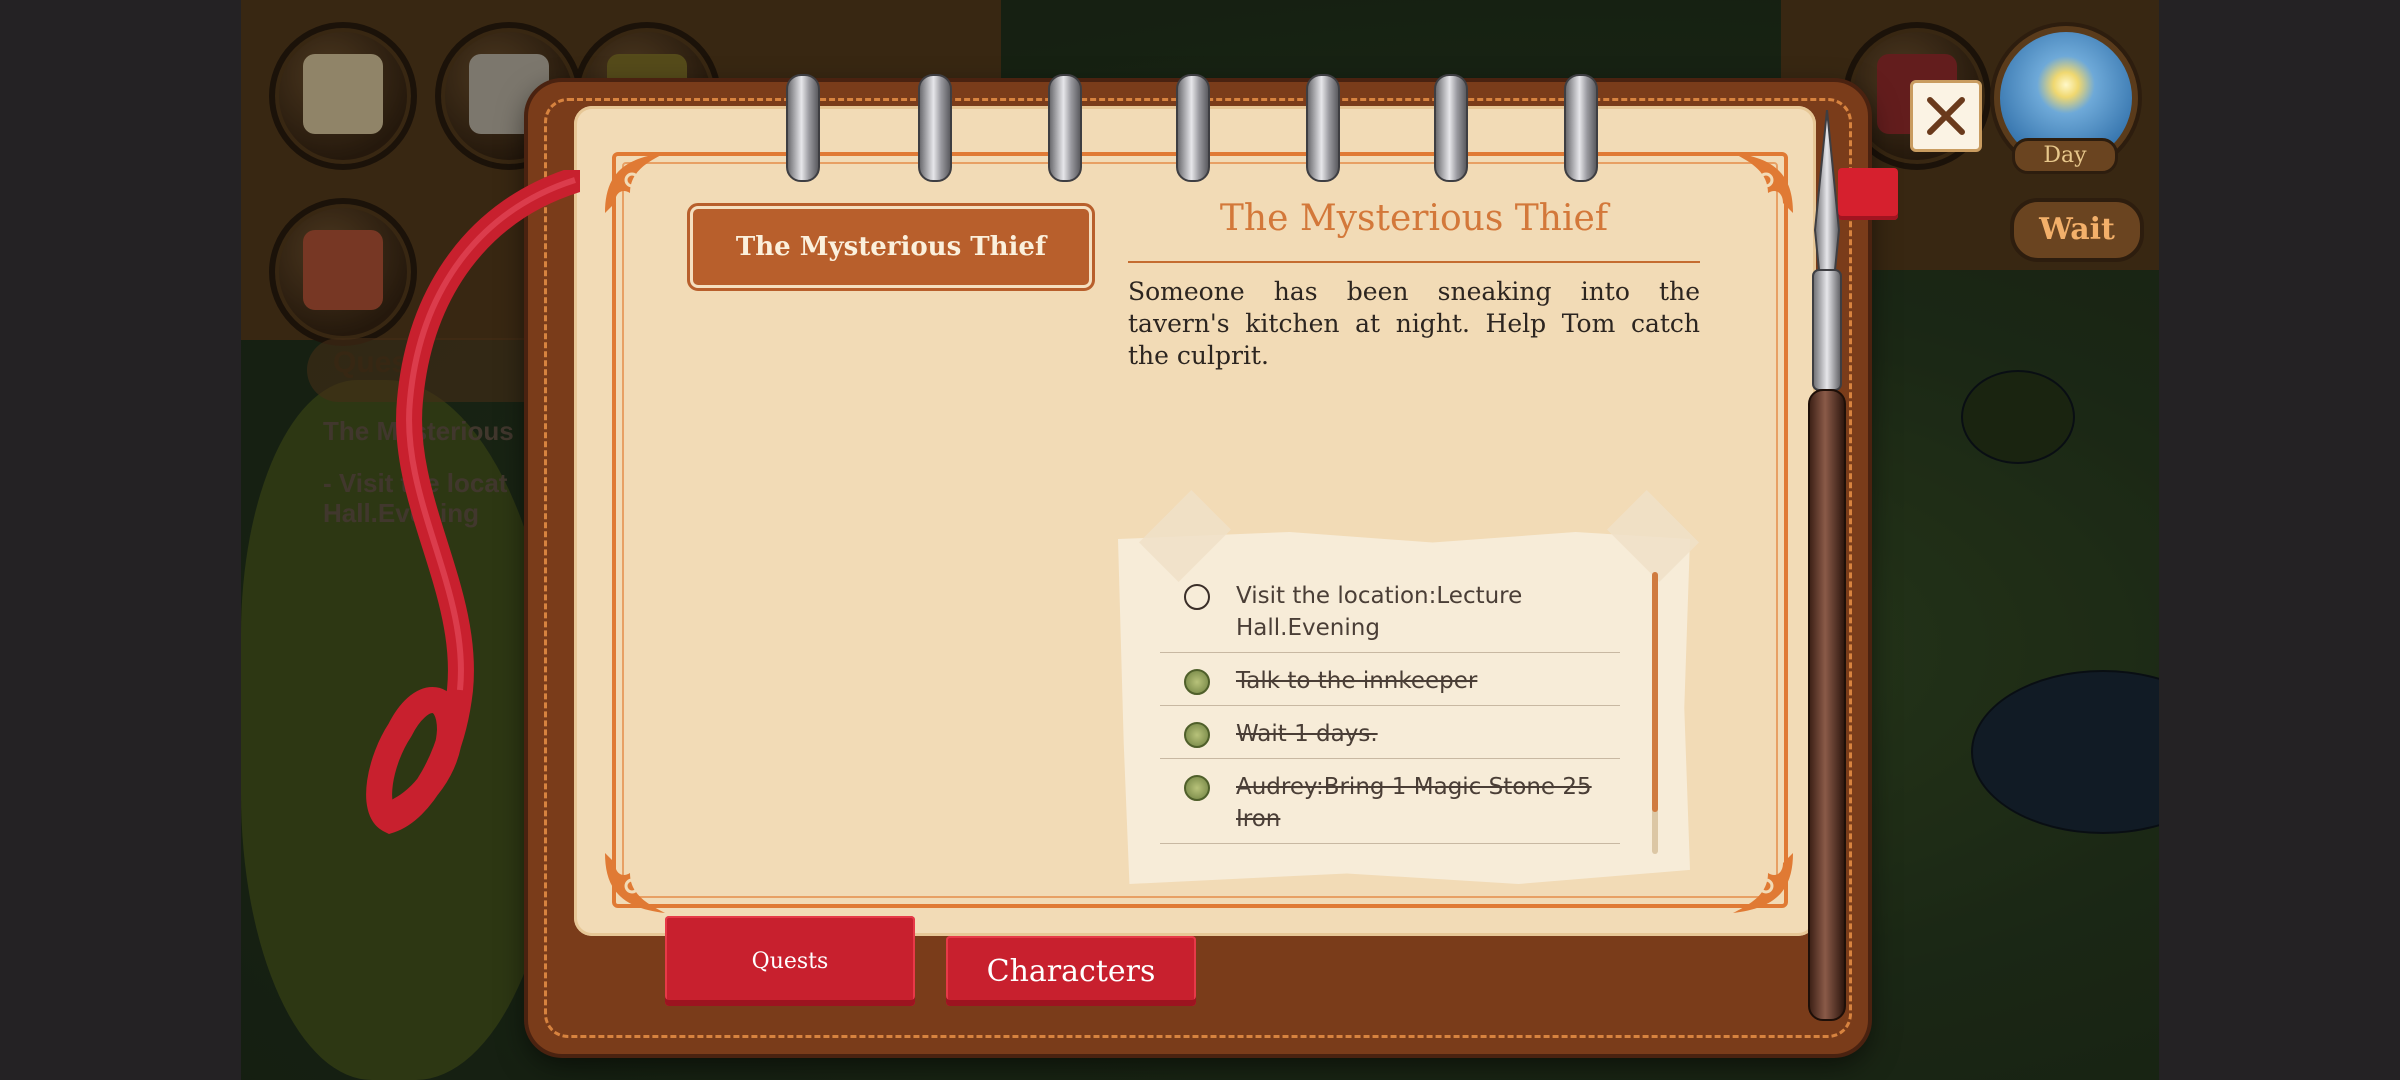 Image resolution: width=2400 pixels, height=1080 pixels. Describe the element at coordinates (1414, 262) in the screenshot. I see `title-divider` at that location.